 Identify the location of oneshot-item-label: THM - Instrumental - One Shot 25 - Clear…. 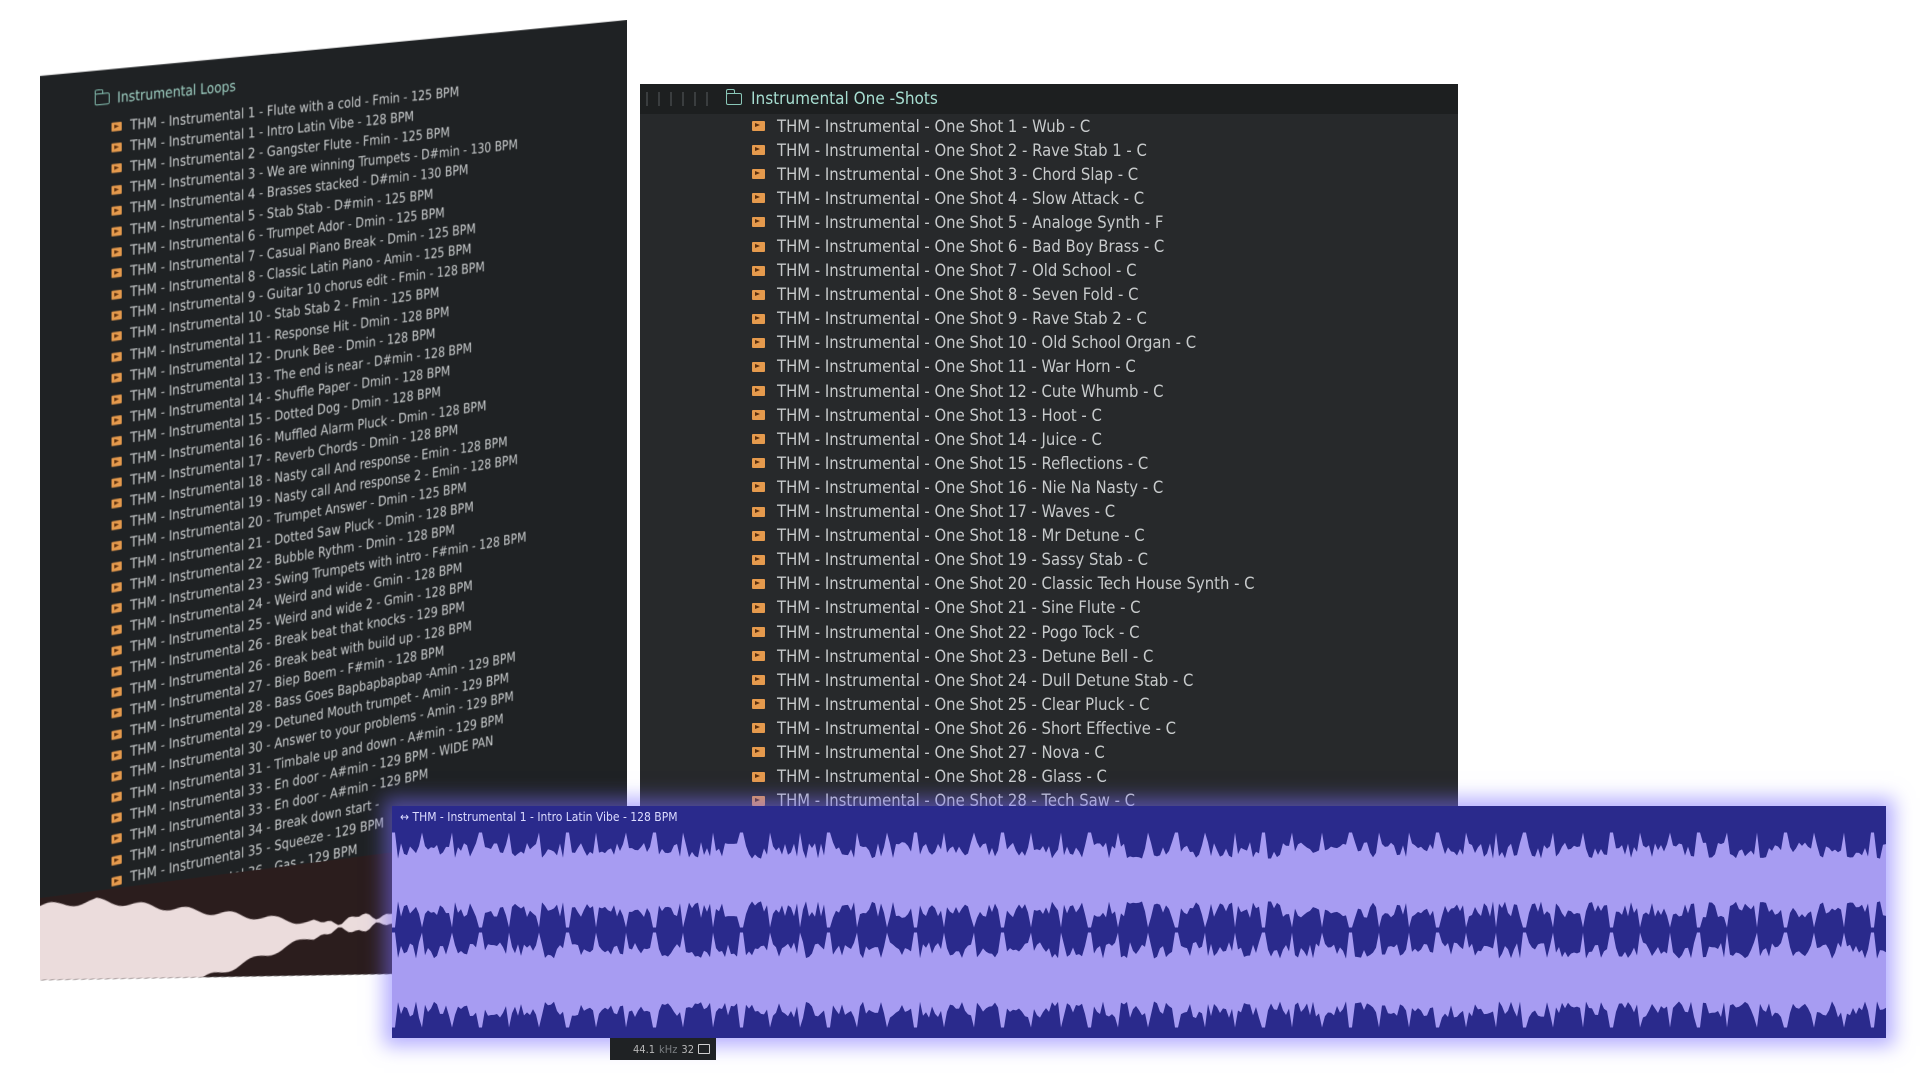
(963, 704).